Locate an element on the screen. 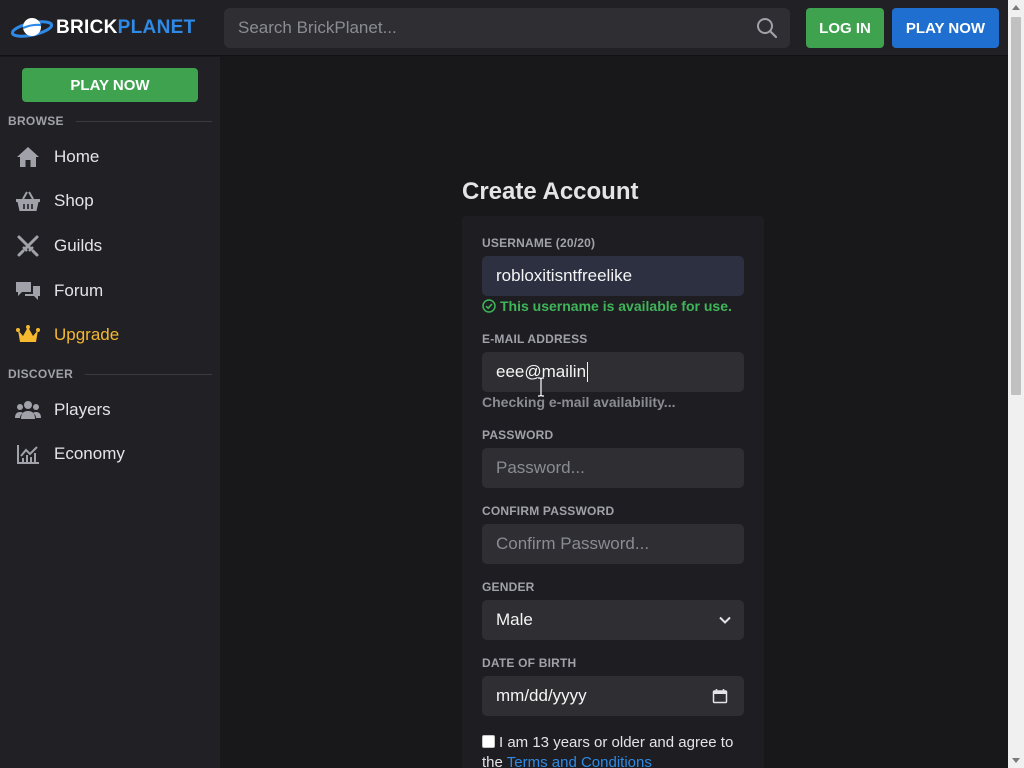 Image resolution: width=1024 pixels, height=768 pixels. play-now-header-button: PLAY NOW is located at coordinates (945, 28).